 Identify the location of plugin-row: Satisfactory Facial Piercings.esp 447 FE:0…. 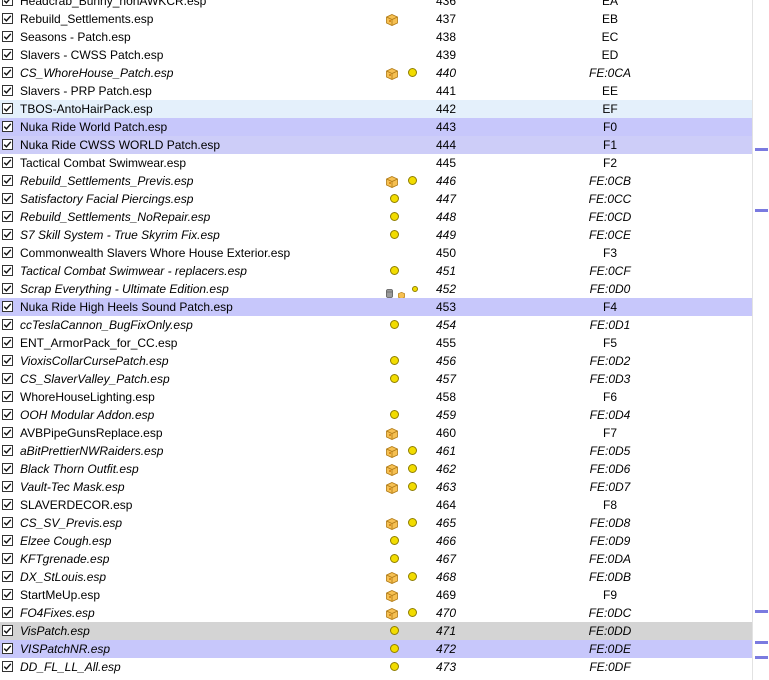
(376, 199).